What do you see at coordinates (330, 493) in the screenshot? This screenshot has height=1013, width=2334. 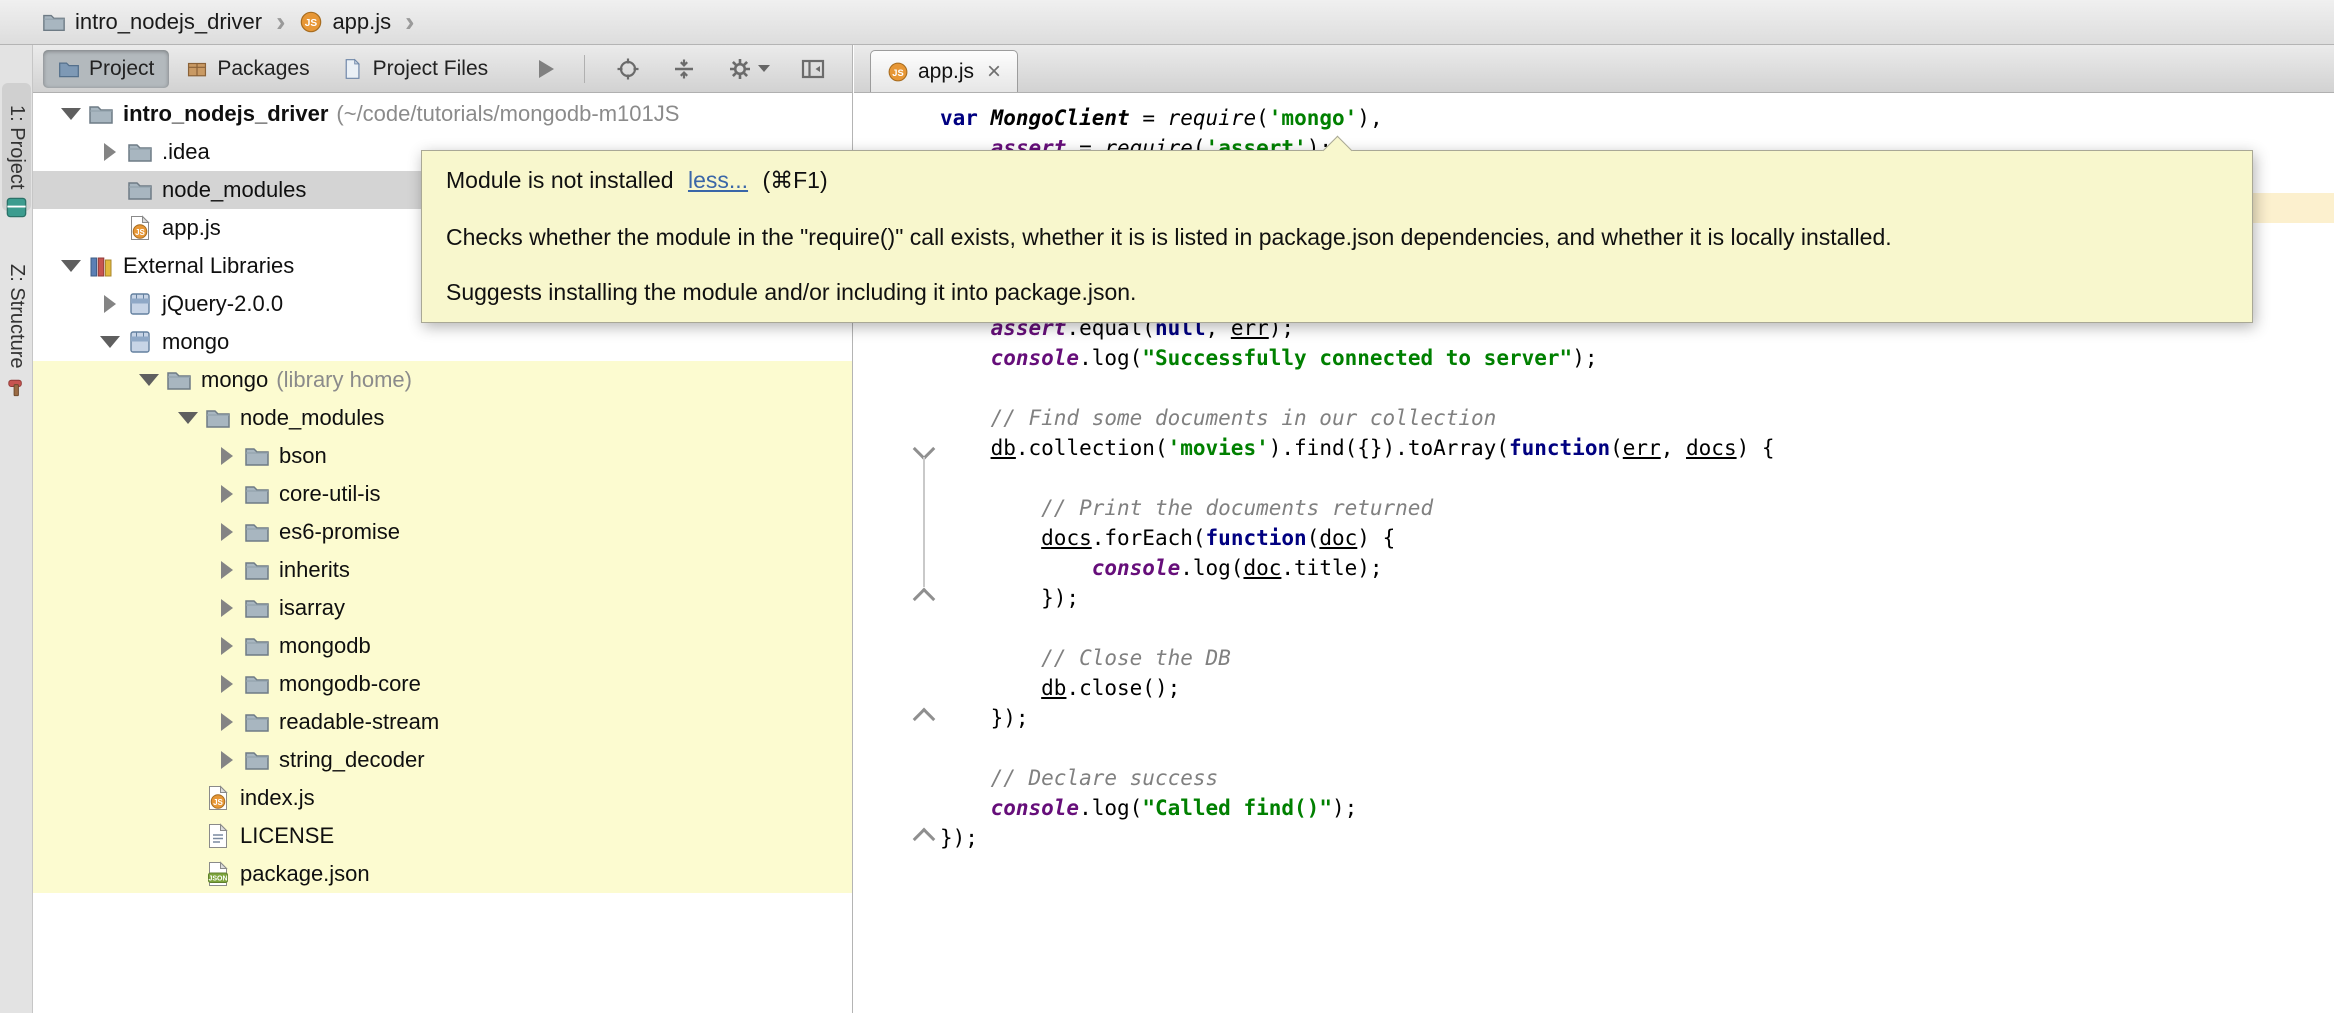 I see `tree-item-label: core-util-is` at bounding box center [330, 493].